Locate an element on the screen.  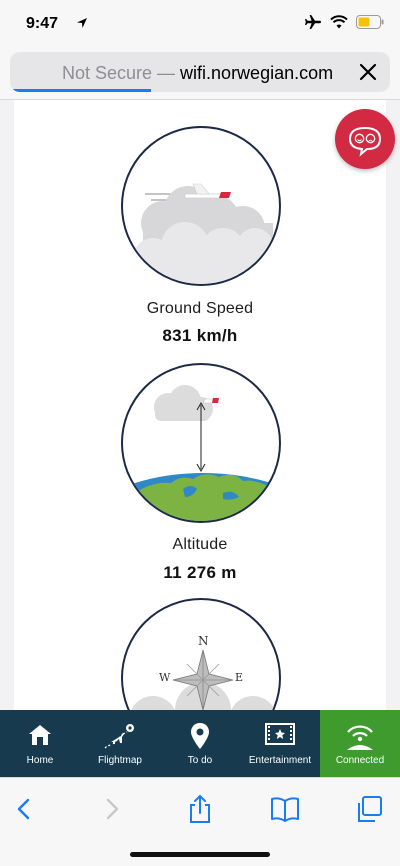
heading-illustration: N W E is located at coordinates (201, 654).